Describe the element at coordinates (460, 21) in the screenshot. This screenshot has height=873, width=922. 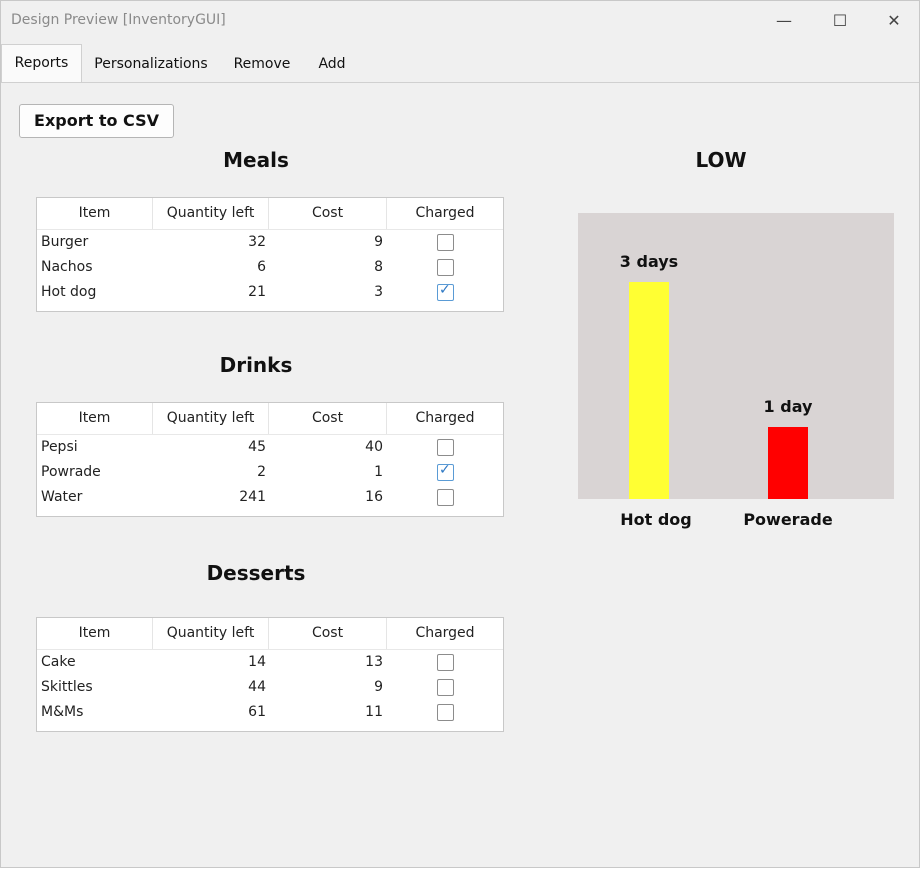
I see `title-bar: Design Preview [InventoryGUI] — ☐ ✕` at that location.